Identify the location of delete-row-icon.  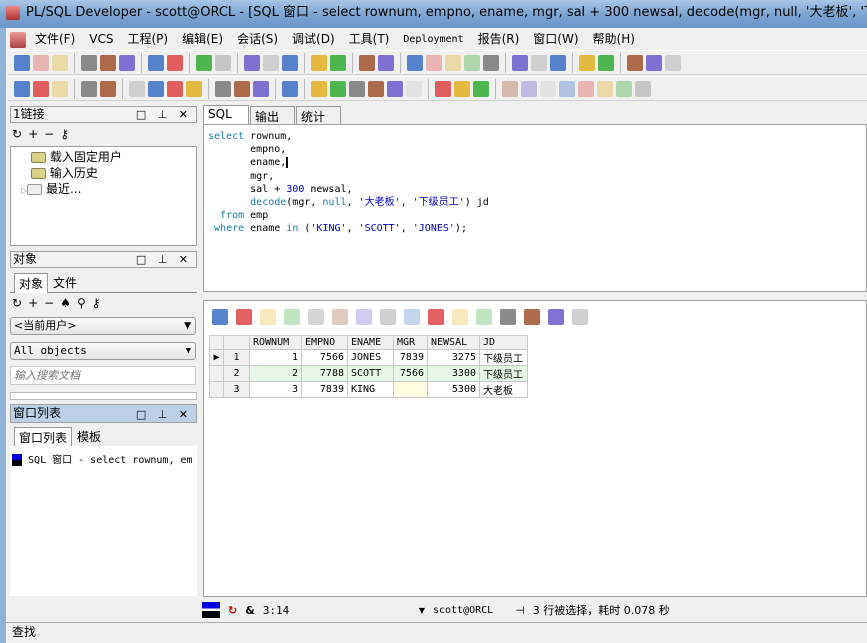
(292, 317).